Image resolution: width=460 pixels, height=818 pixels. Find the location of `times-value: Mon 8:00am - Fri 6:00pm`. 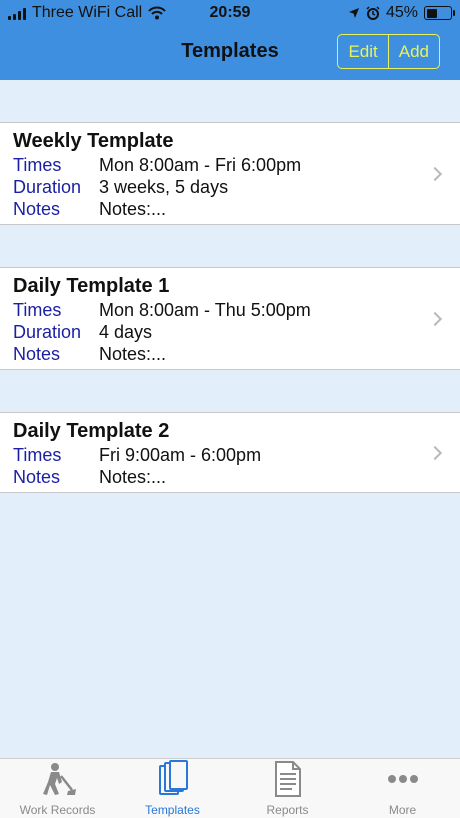

times-value: Mon 8:00am - Fri 6:00pm is located at coordinates (200, 165).